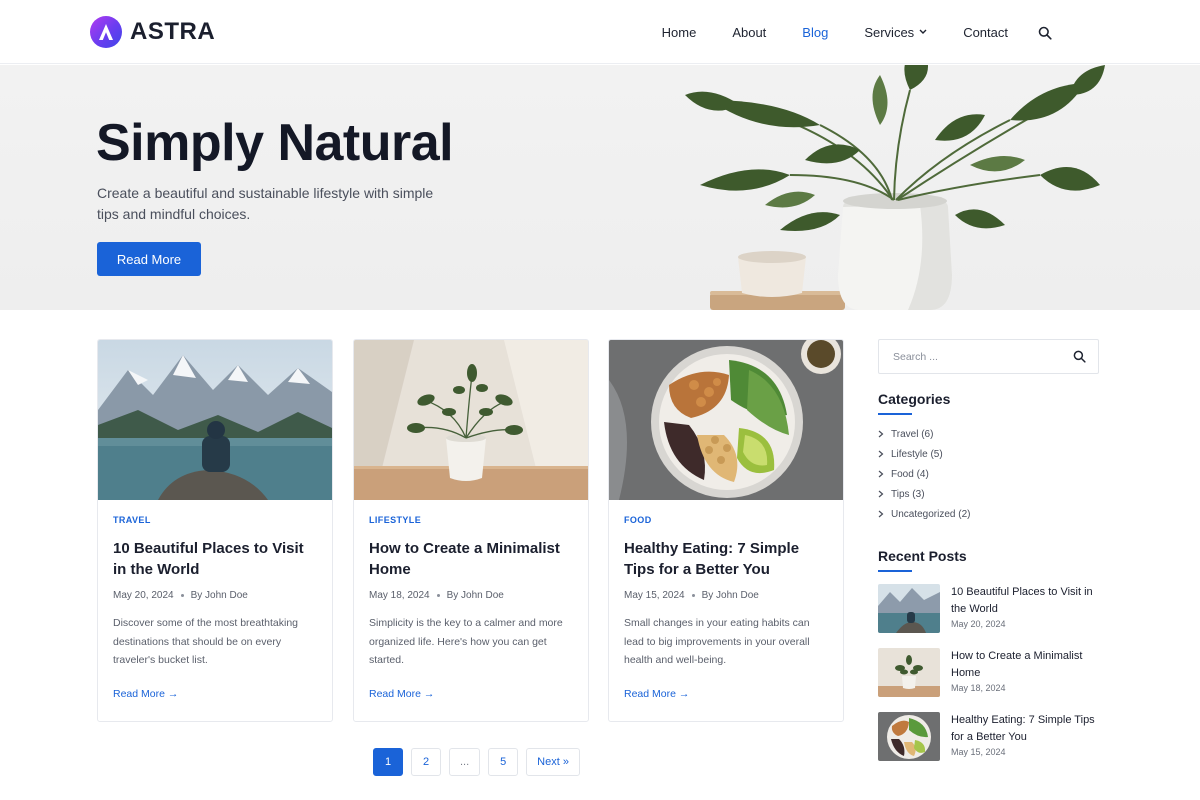 The width and height of the screenshot is (1200, 800). I want to click on category-label: Lifestyle (5), so click(917, 454).